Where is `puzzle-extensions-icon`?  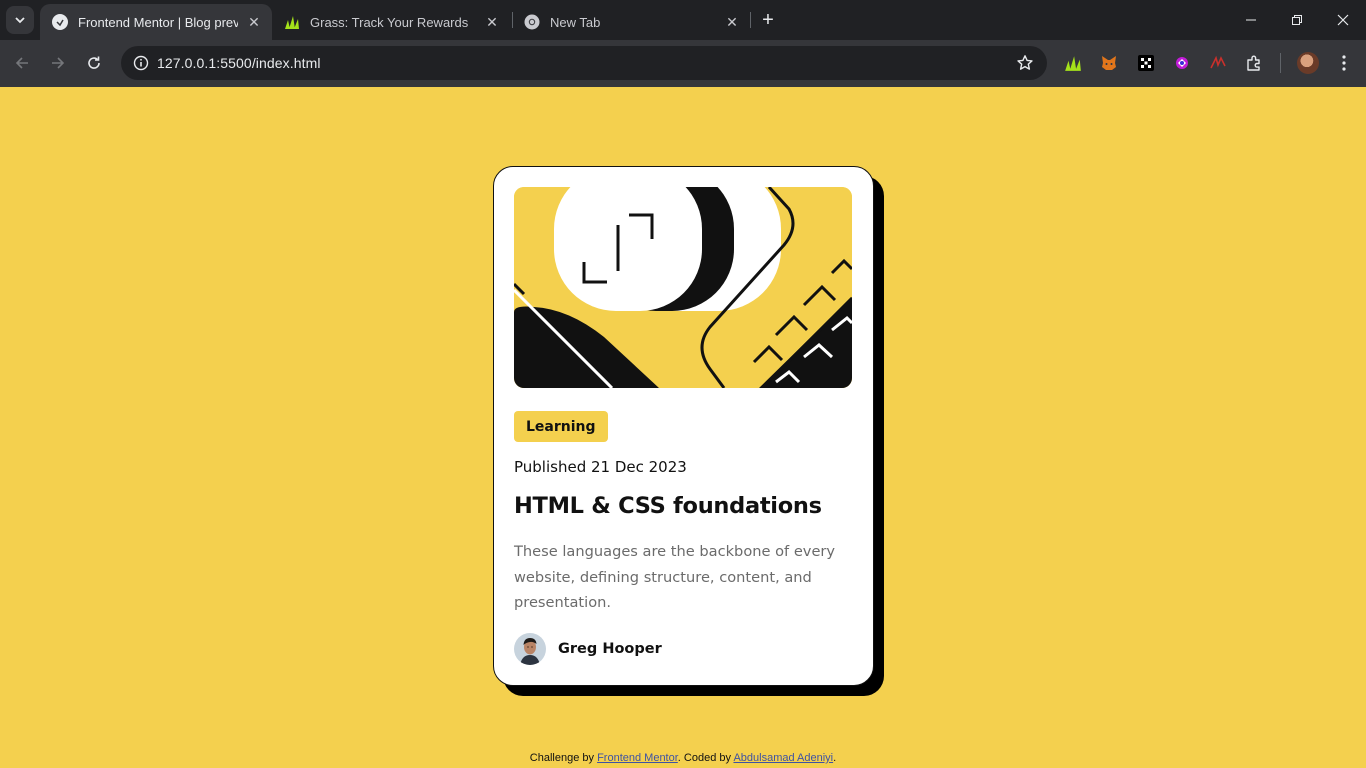 puzzle-extensions-icon is located at coordinates (1254, 63).